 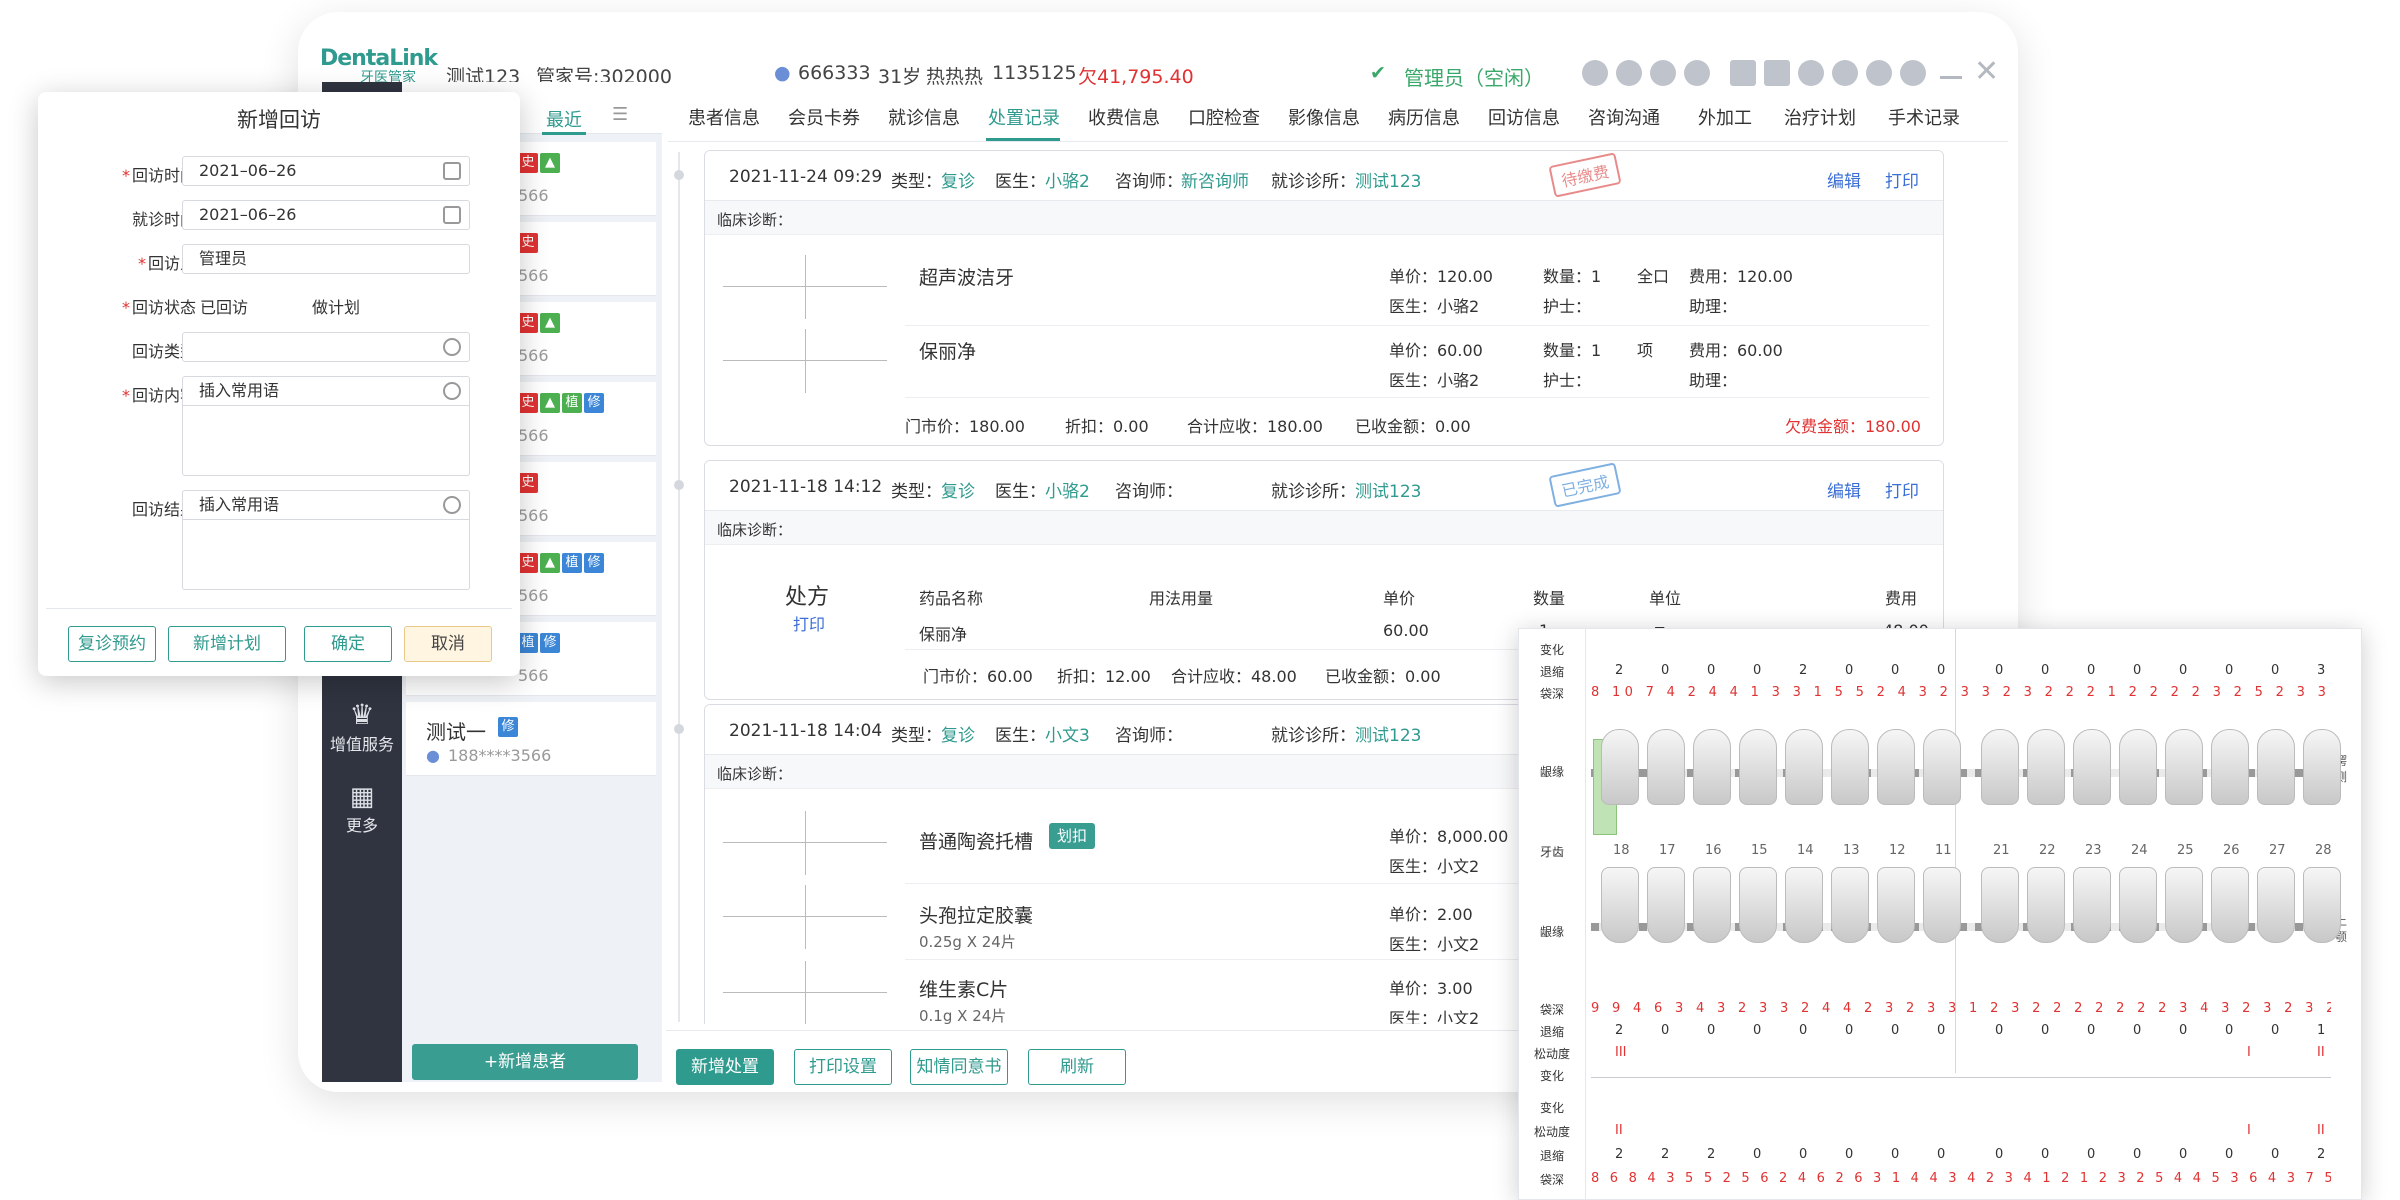 I want to click on tab-imaging: 影像信息, so click(x=1324, y=117).